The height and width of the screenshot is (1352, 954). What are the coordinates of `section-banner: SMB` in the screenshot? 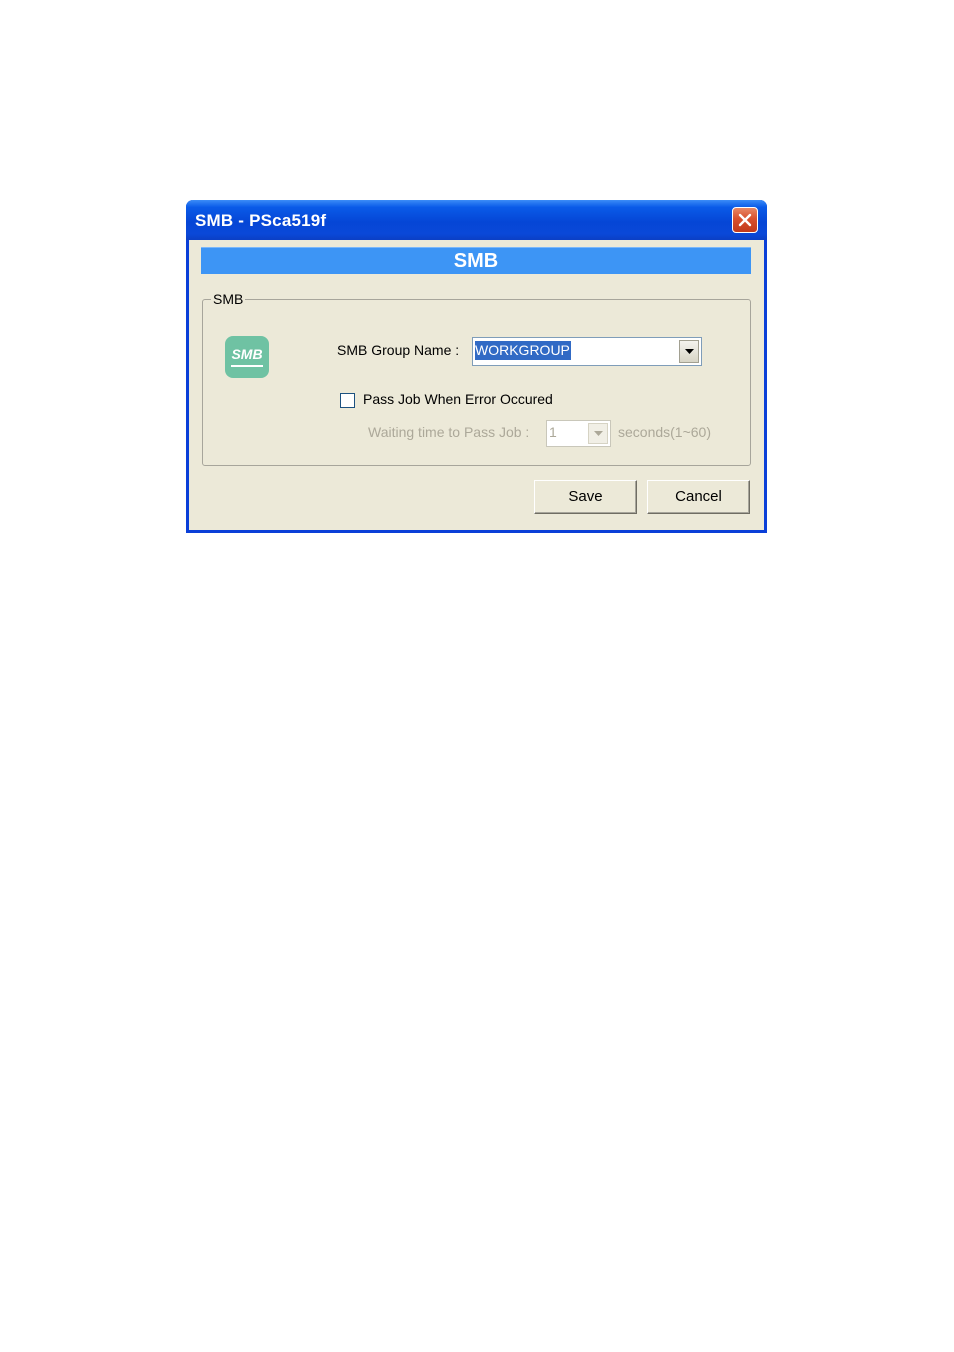 It's located at (476, 260).